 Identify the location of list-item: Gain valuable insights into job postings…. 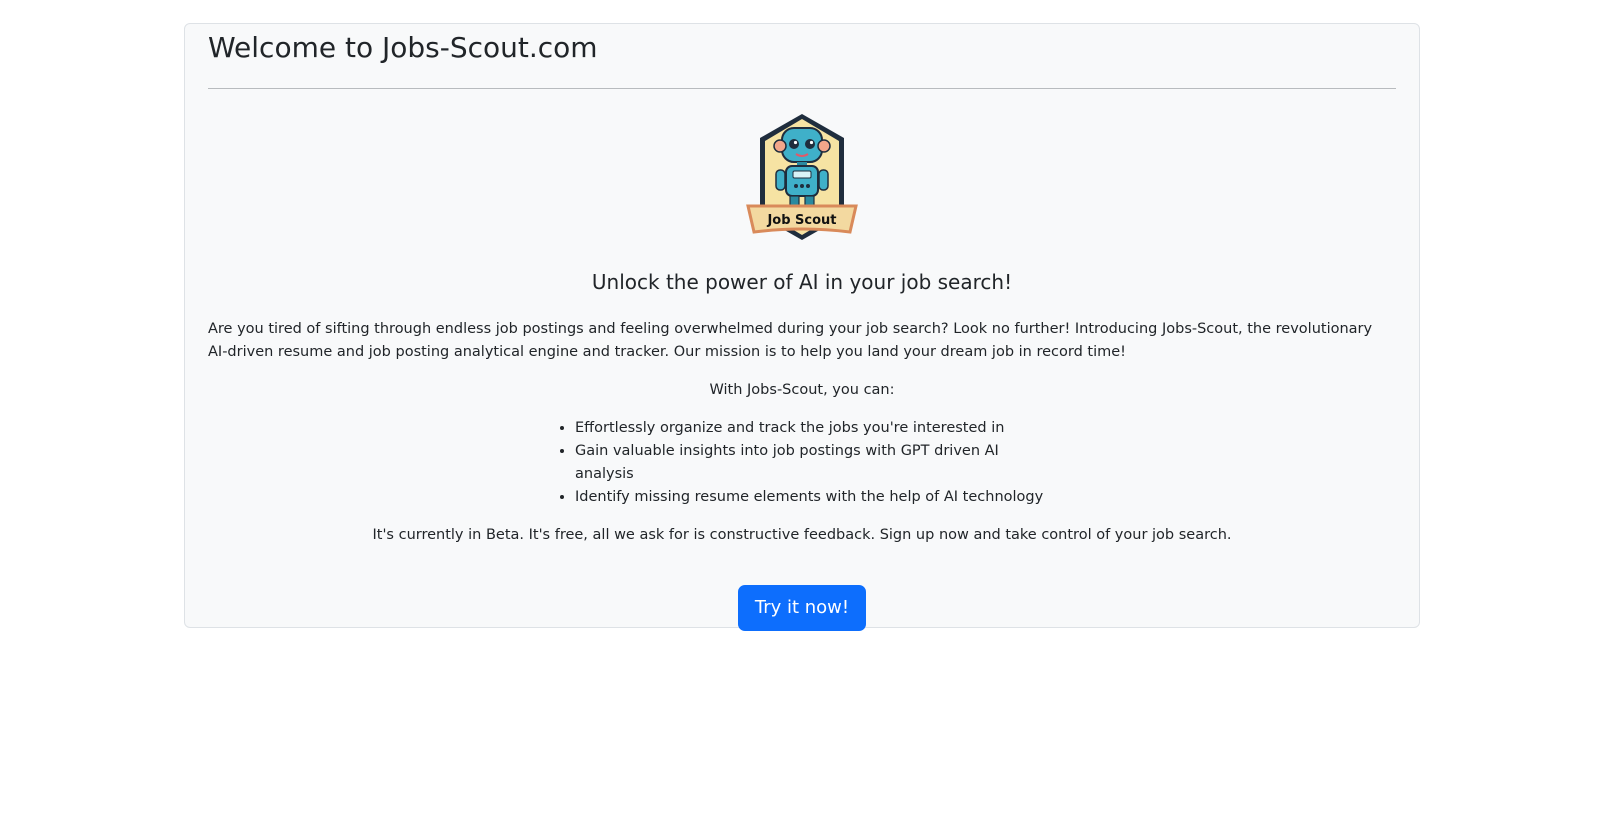
(811, 463).